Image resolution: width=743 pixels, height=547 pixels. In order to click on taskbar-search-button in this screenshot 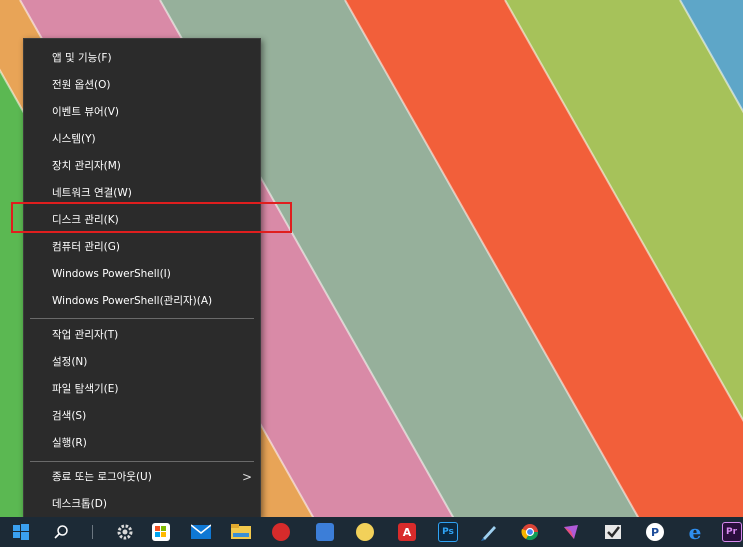, I will do `click(61, 532)`.